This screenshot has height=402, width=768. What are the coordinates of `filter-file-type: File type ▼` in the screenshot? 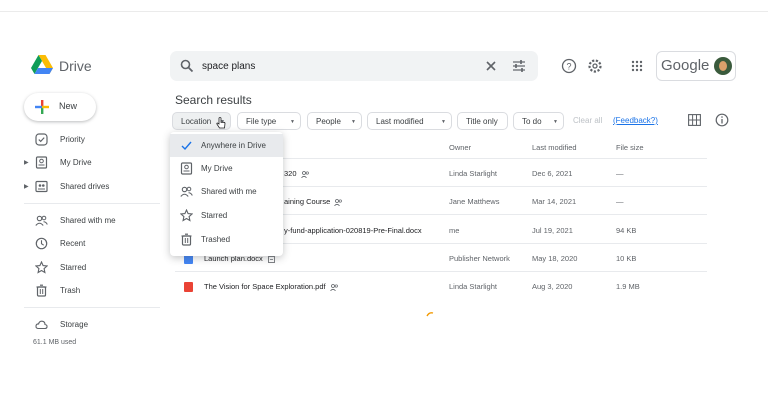 It's located at (269, 121).